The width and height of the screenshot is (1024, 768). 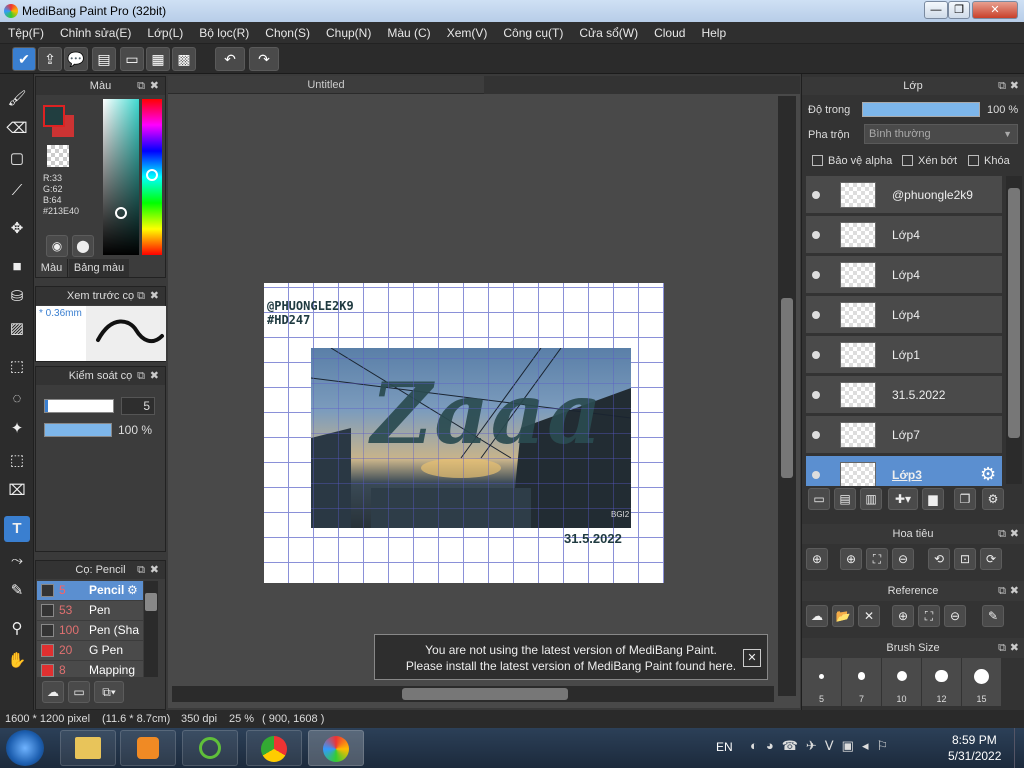 I want to click on reference-picker-icon: ✎, so click(x=993, y=616).